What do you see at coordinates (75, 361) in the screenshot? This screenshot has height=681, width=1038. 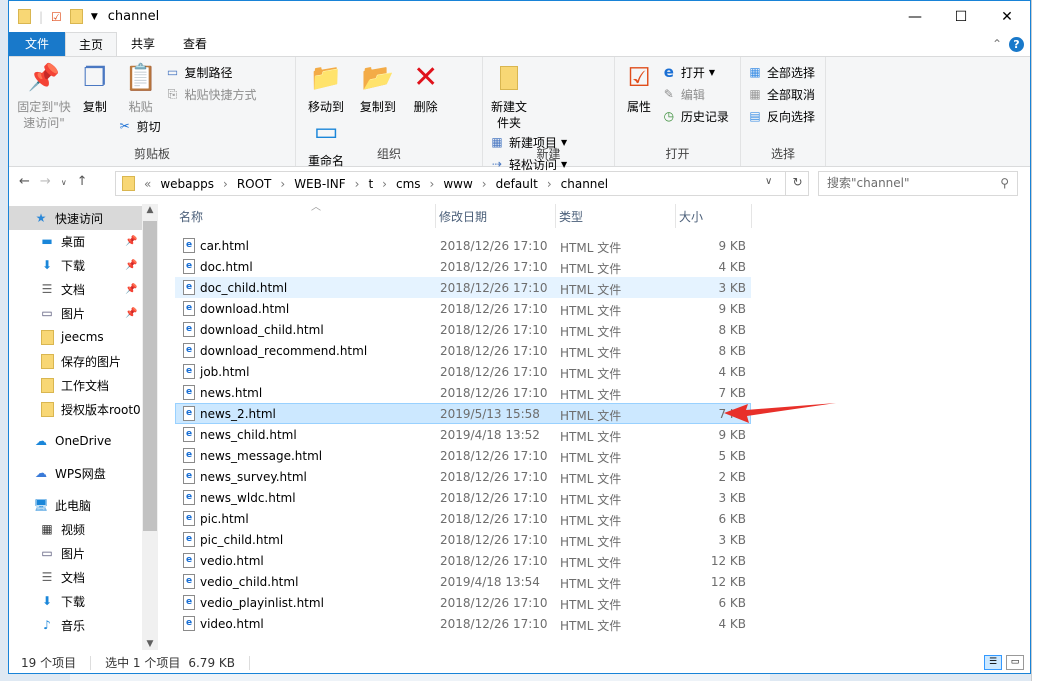 I see `sidebar-item-6: 保存的图片` at bounding box center [75, 361].